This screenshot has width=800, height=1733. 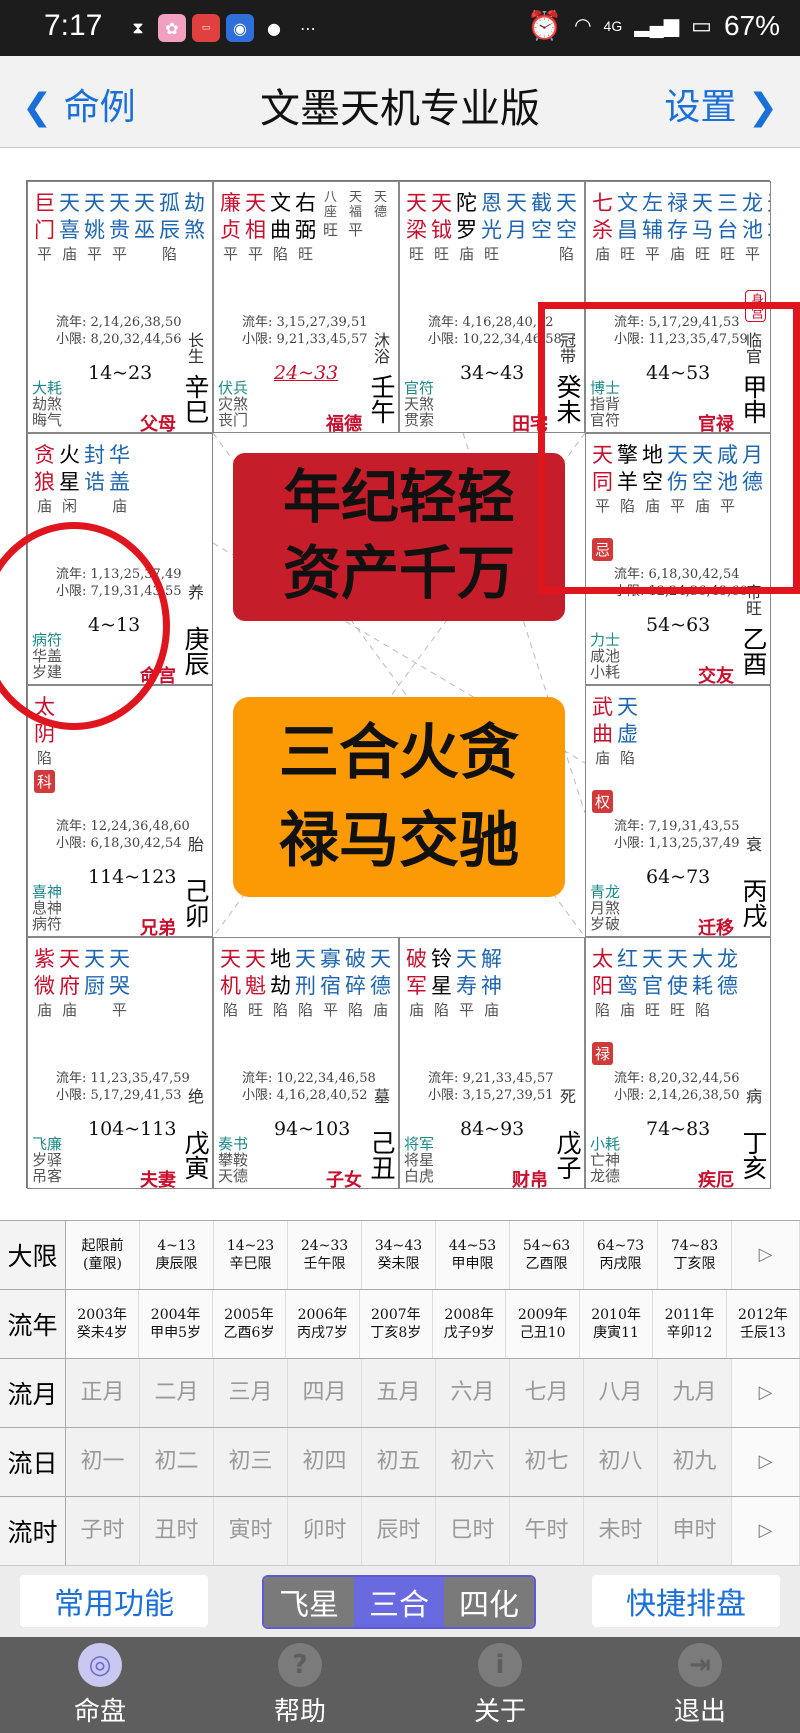 What do you see at coordinates (251, 1462) in the screenshot?
I see `time-cell: 初三` at bounding box center [251, 1462].